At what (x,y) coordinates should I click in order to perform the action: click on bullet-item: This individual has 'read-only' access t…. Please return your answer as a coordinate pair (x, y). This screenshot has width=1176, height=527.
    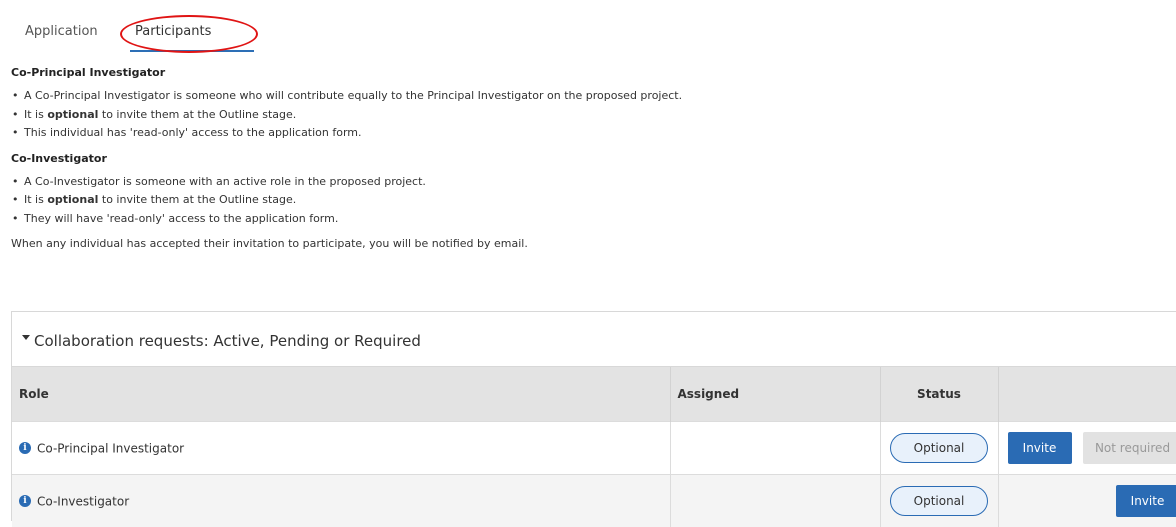
    Looking at the image, I should click on (592, 133).